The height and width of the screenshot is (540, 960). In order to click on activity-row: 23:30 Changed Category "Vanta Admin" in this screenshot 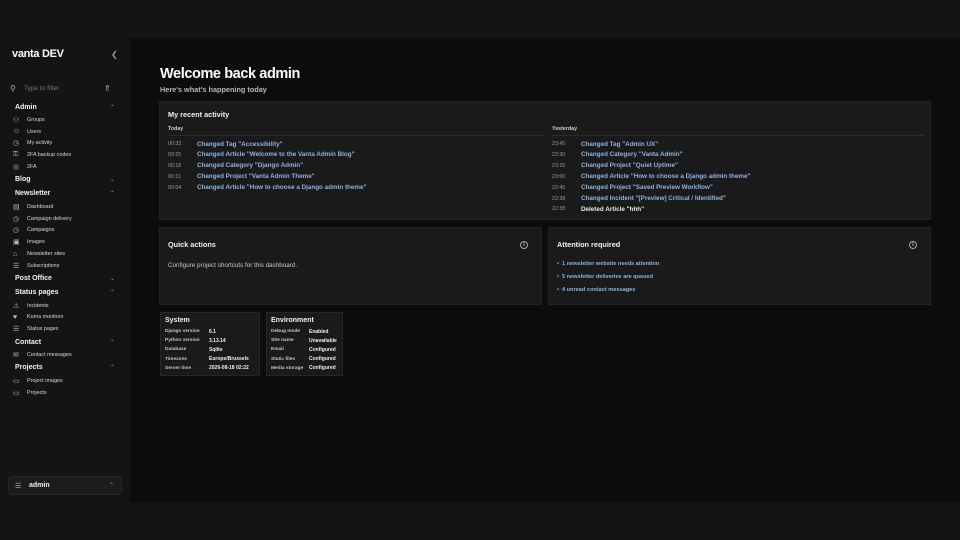, I will do `click(617, 155)`.